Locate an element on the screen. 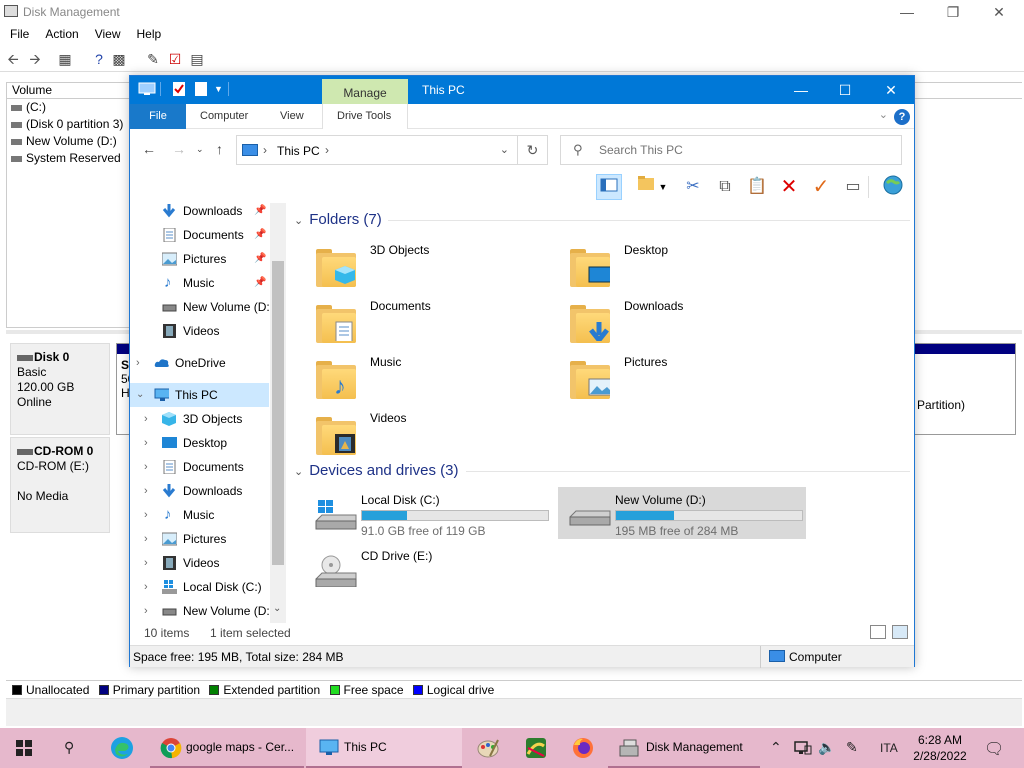 Image resolution: width=1024 pixels, height=768 pixels. checkmark-icon: ✓ is located at coordinates (821, 187).